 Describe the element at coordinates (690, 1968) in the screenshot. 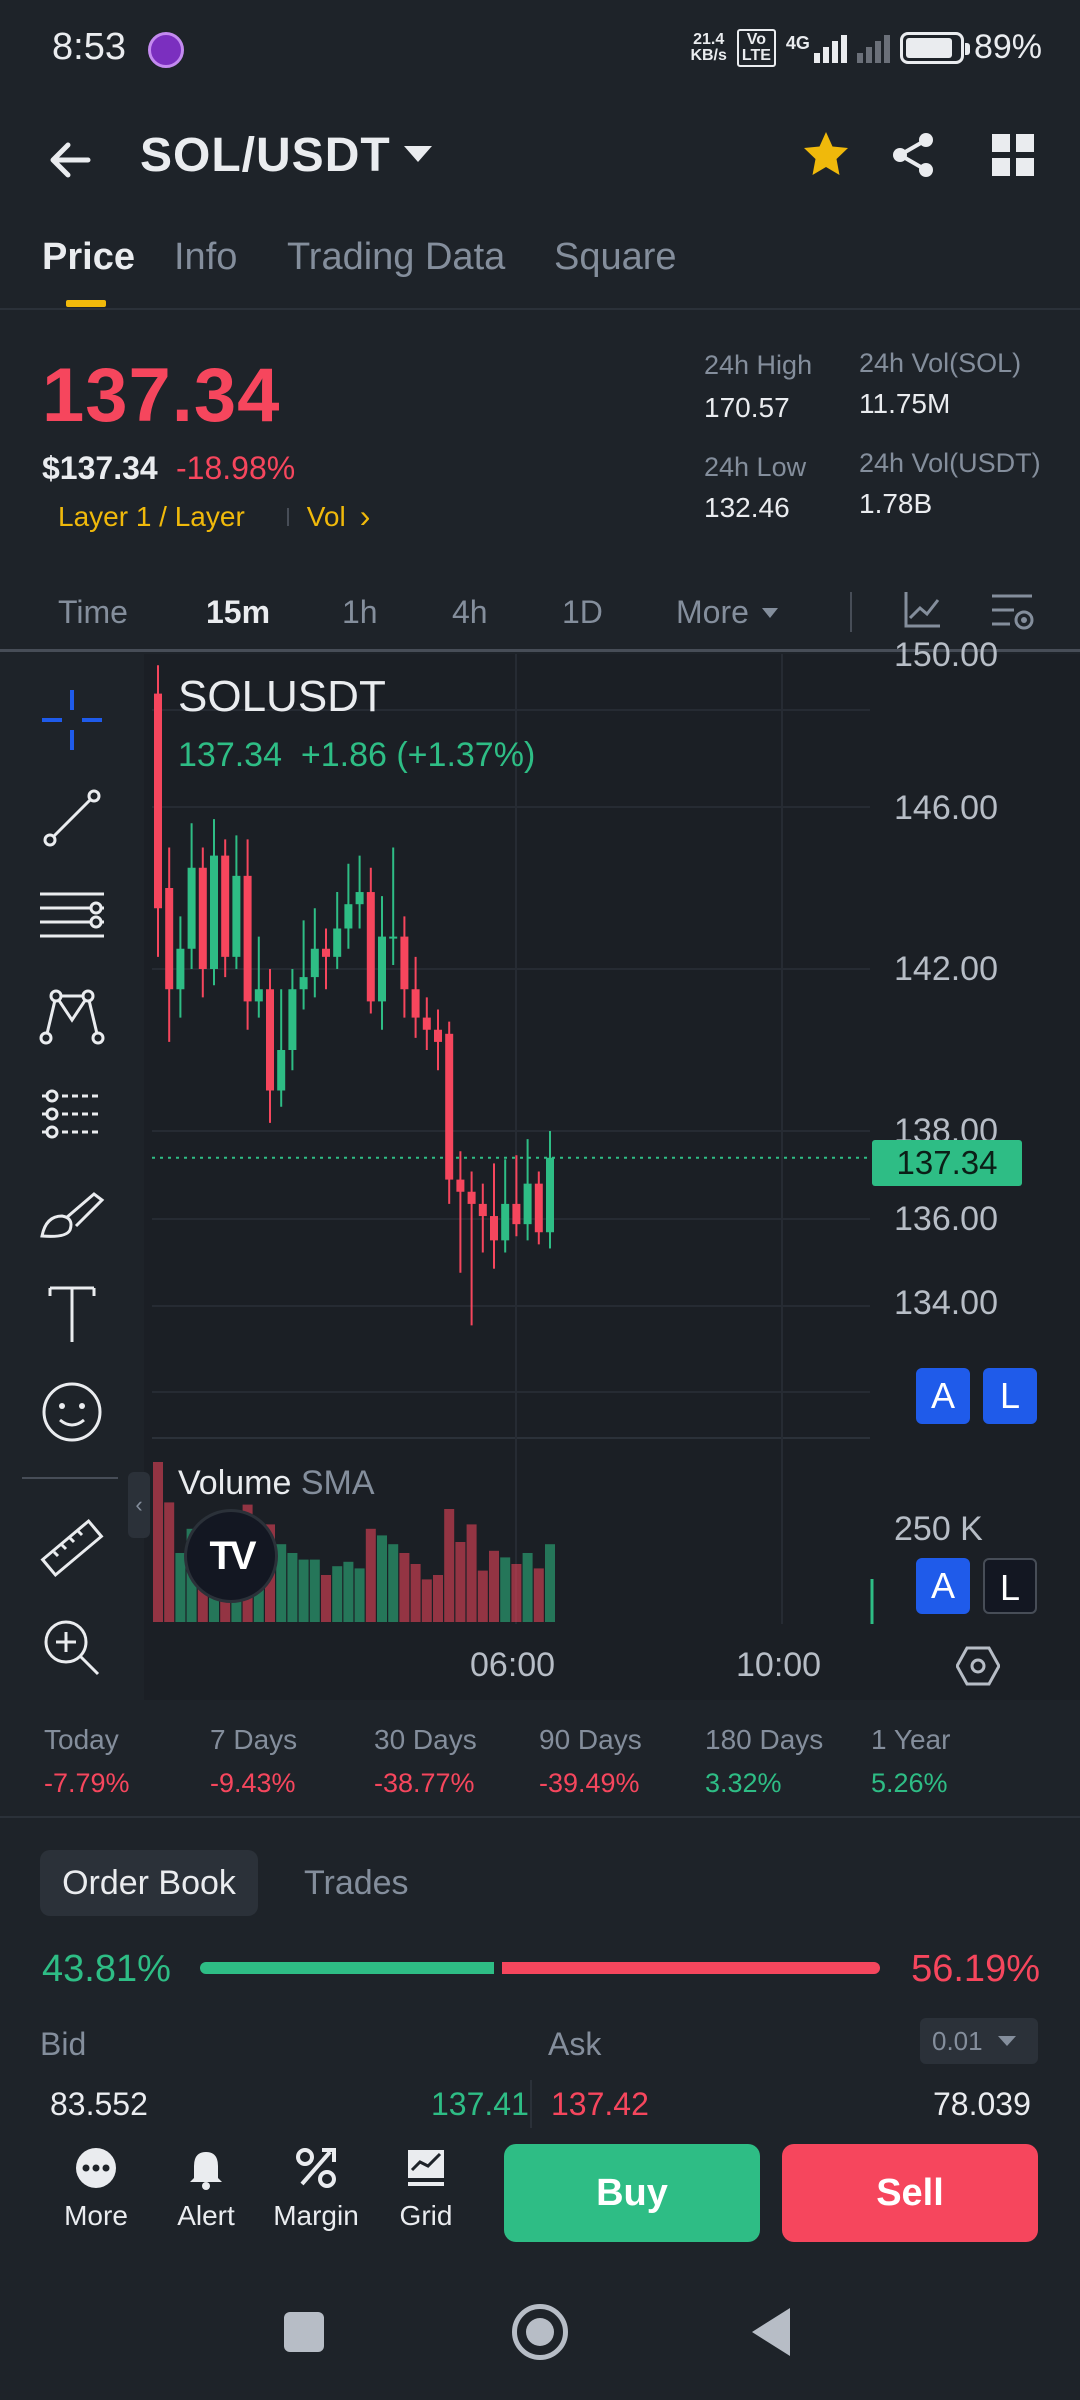

I see `ask-ratio-fill` at that location.